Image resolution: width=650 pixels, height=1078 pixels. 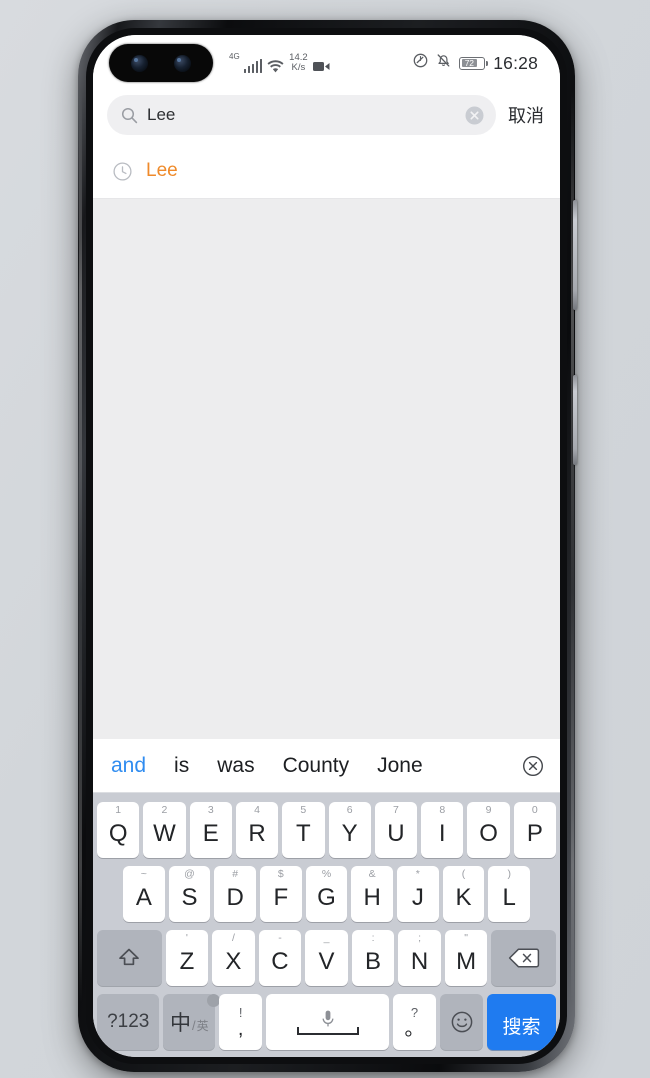 I want to click on status-left-icons: 4G 14.2 K/s, so click(x=279, y=63).